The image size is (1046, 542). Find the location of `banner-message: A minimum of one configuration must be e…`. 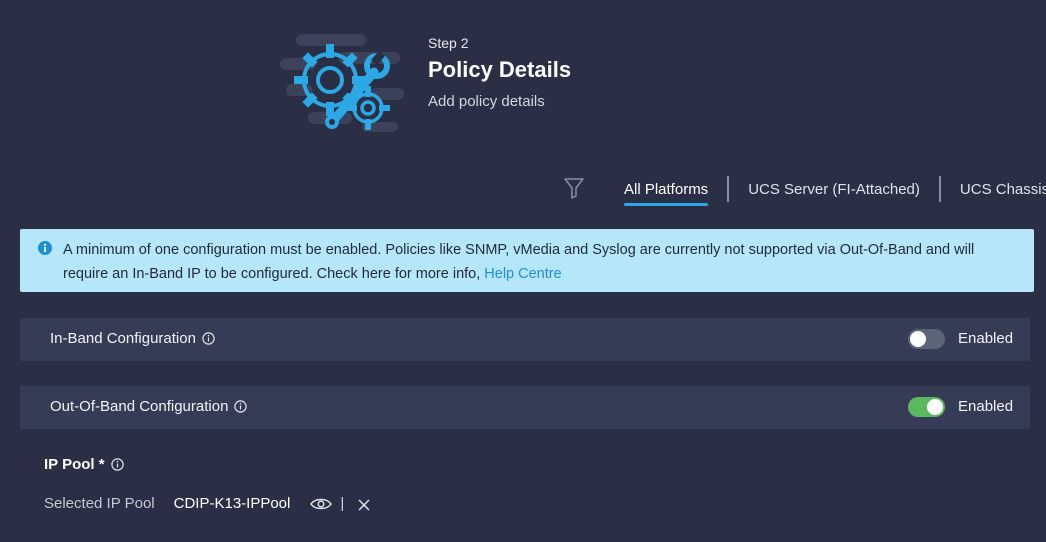

banner-message: A minimum of one configuration must be e… is located at coordinates (540, 262).